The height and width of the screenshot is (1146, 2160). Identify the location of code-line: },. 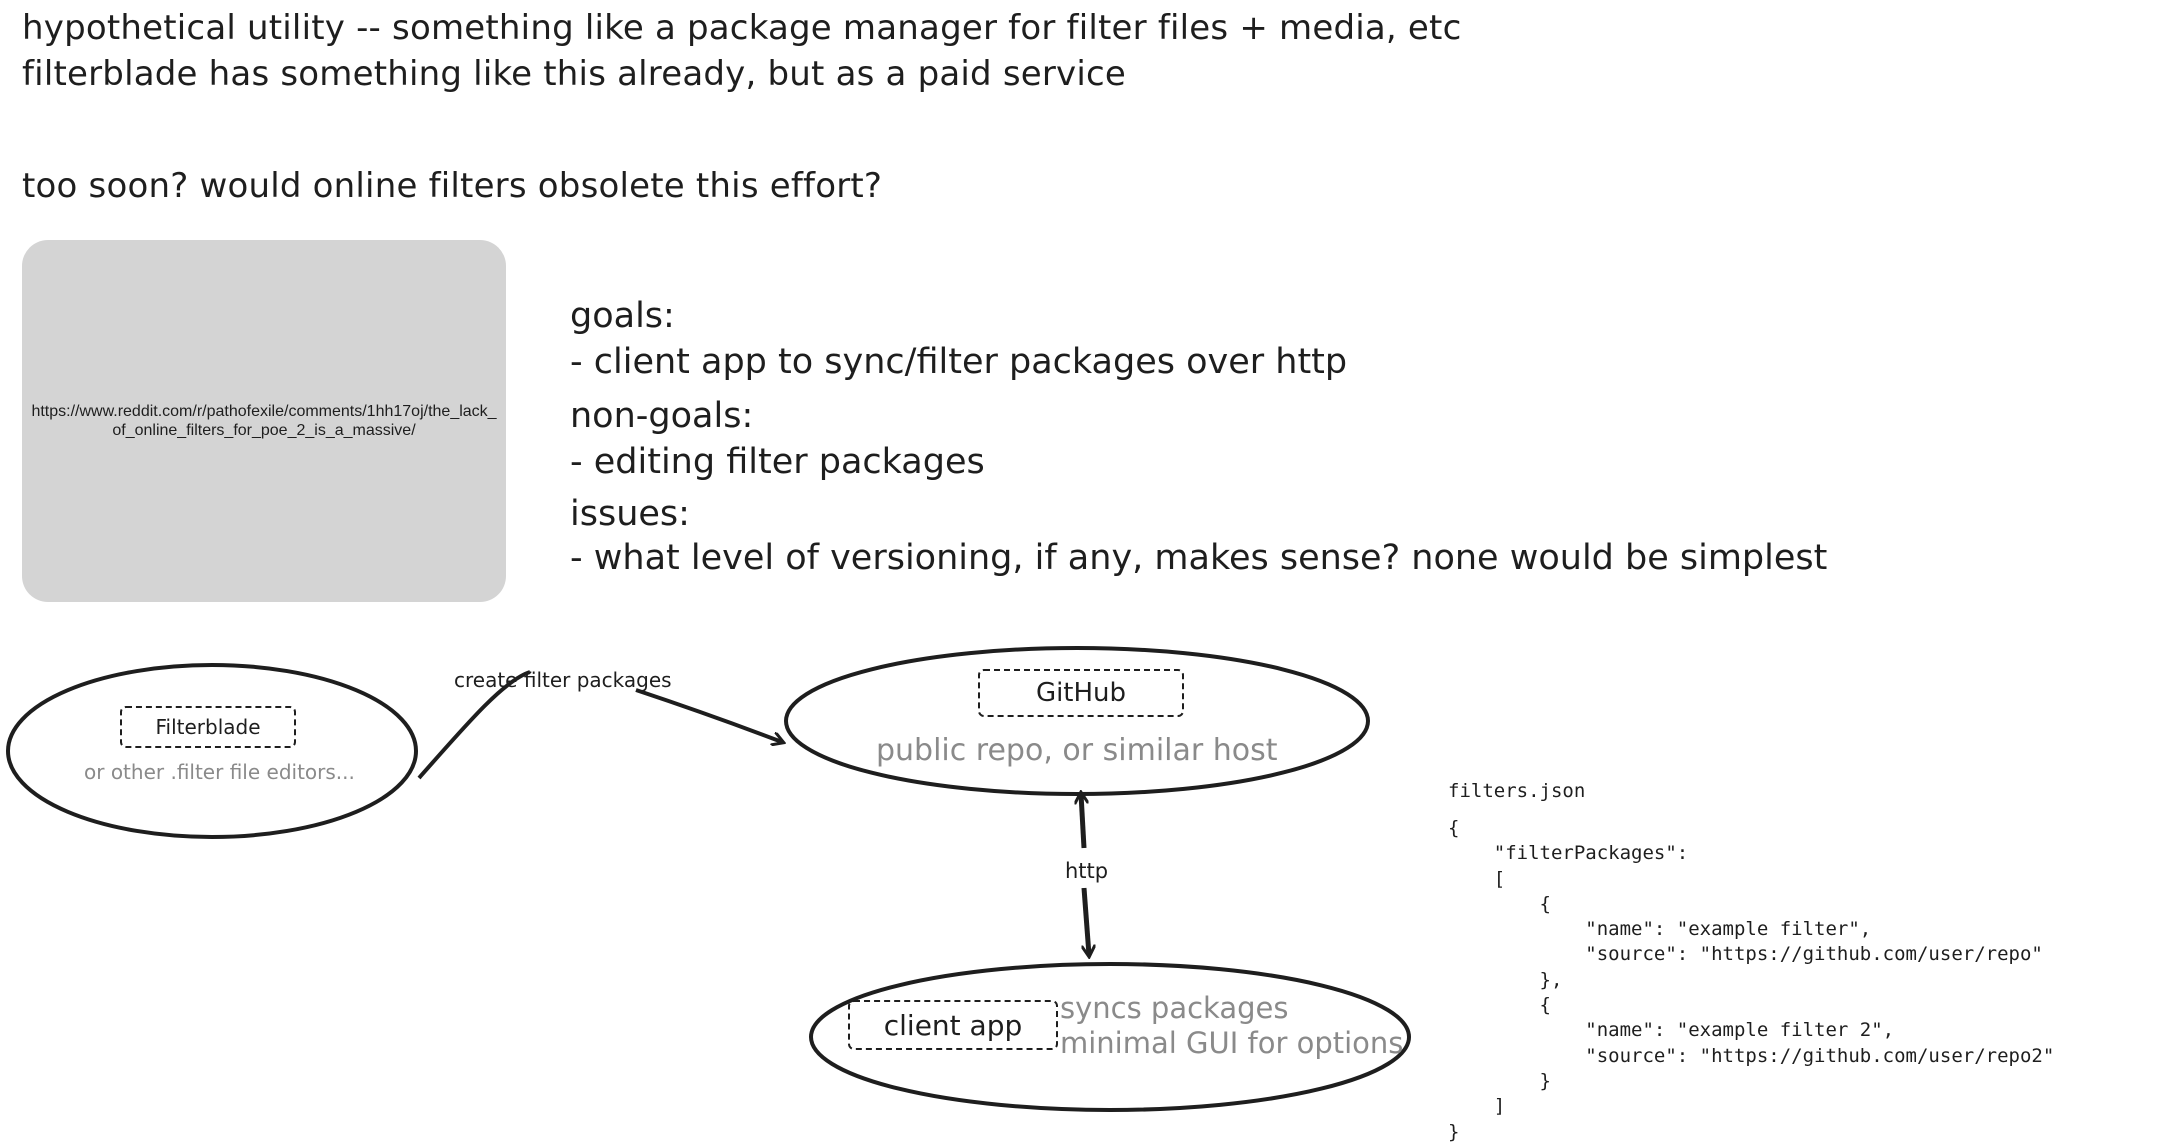
(1505, 979).